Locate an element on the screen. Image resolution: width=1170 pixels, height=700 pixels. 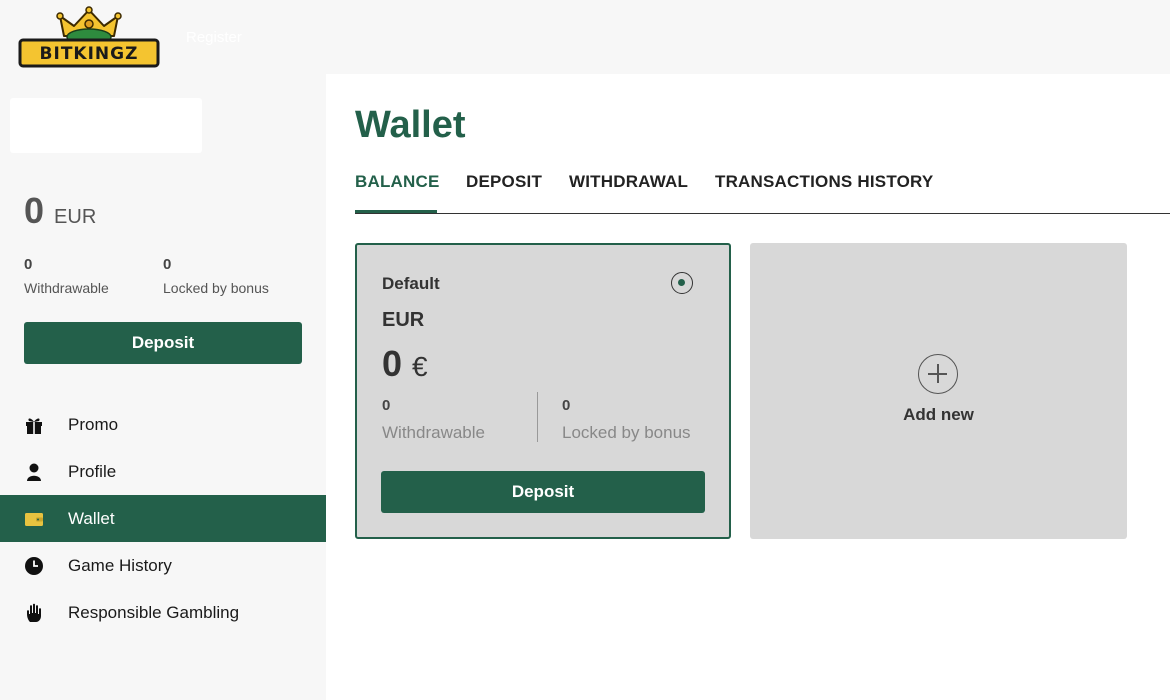
sidebar-item-label: Promo is located at coordinates (93, 424).